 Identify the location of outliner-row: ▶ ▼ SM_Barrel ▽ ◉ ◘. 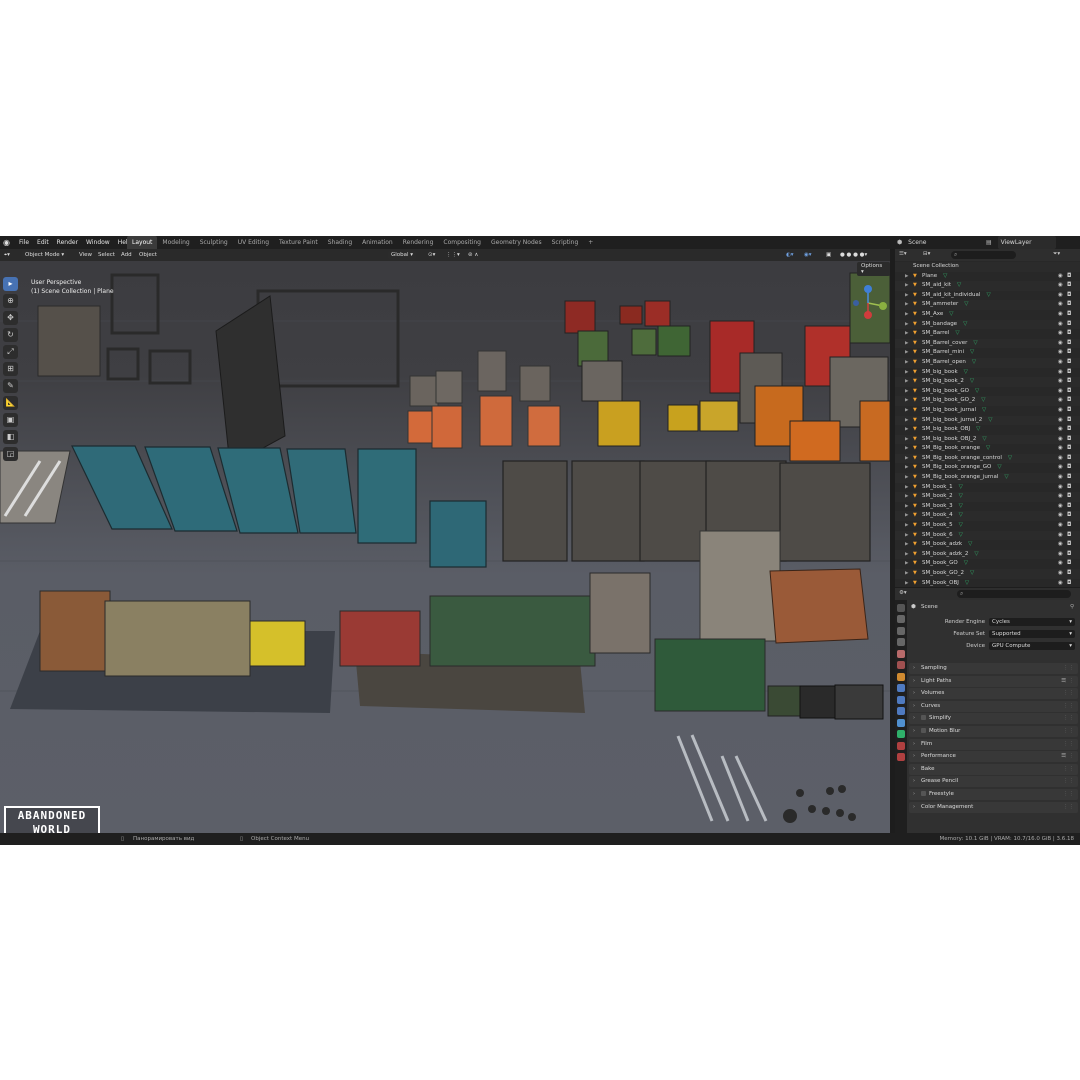
(987, 334).